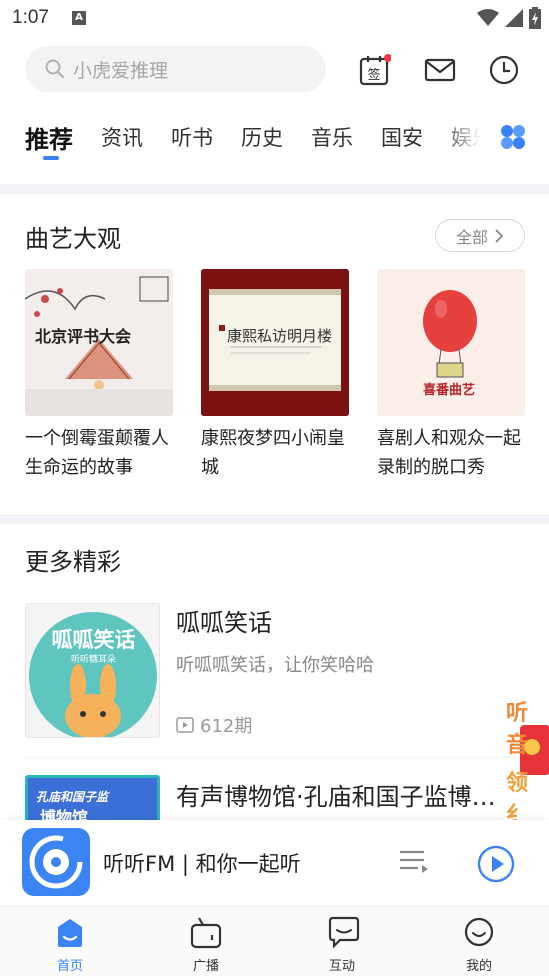  I want to click on mail-icon, so click(440, 70).